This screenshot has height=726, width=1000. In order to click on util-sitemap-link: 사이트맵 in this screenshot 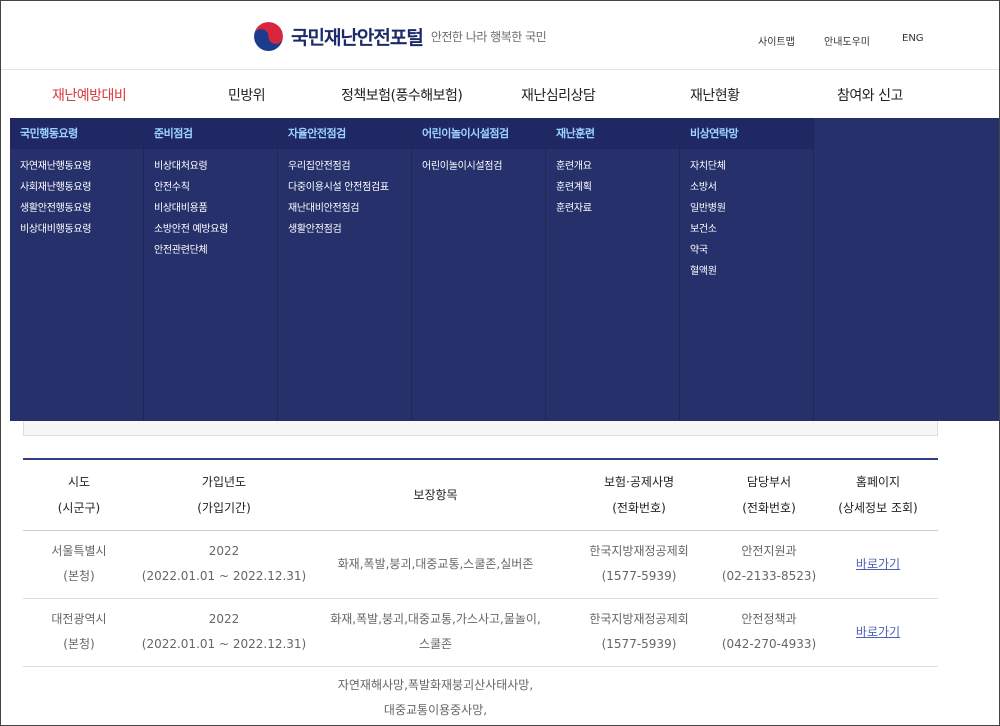, I will do `click(776, 40)`.